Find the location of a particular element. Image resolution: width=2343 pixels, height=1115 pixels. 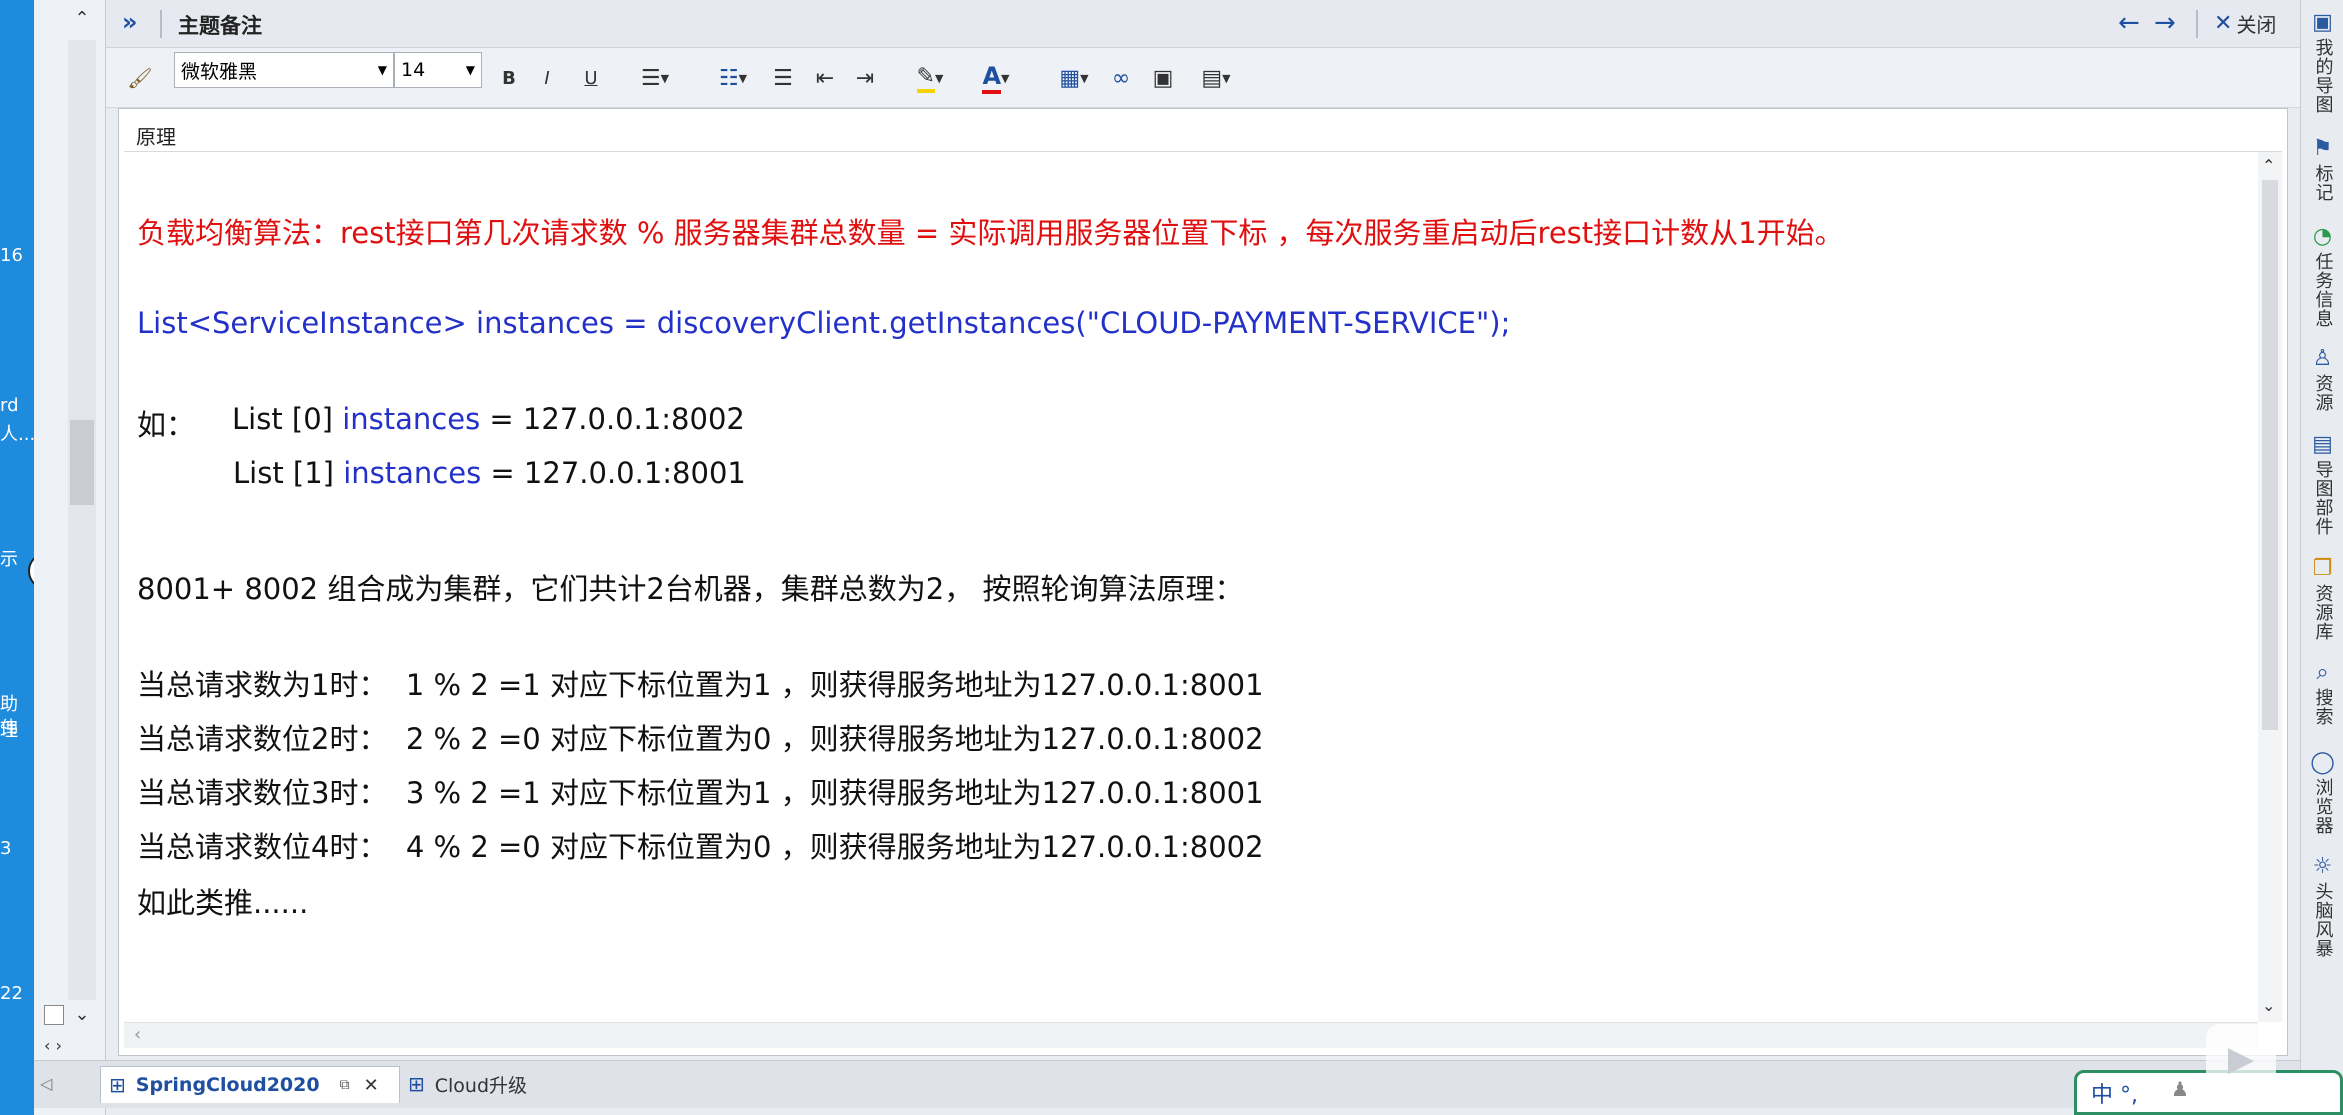

lightbulb-icon: ☼ is located at coordinates (2322, 866).